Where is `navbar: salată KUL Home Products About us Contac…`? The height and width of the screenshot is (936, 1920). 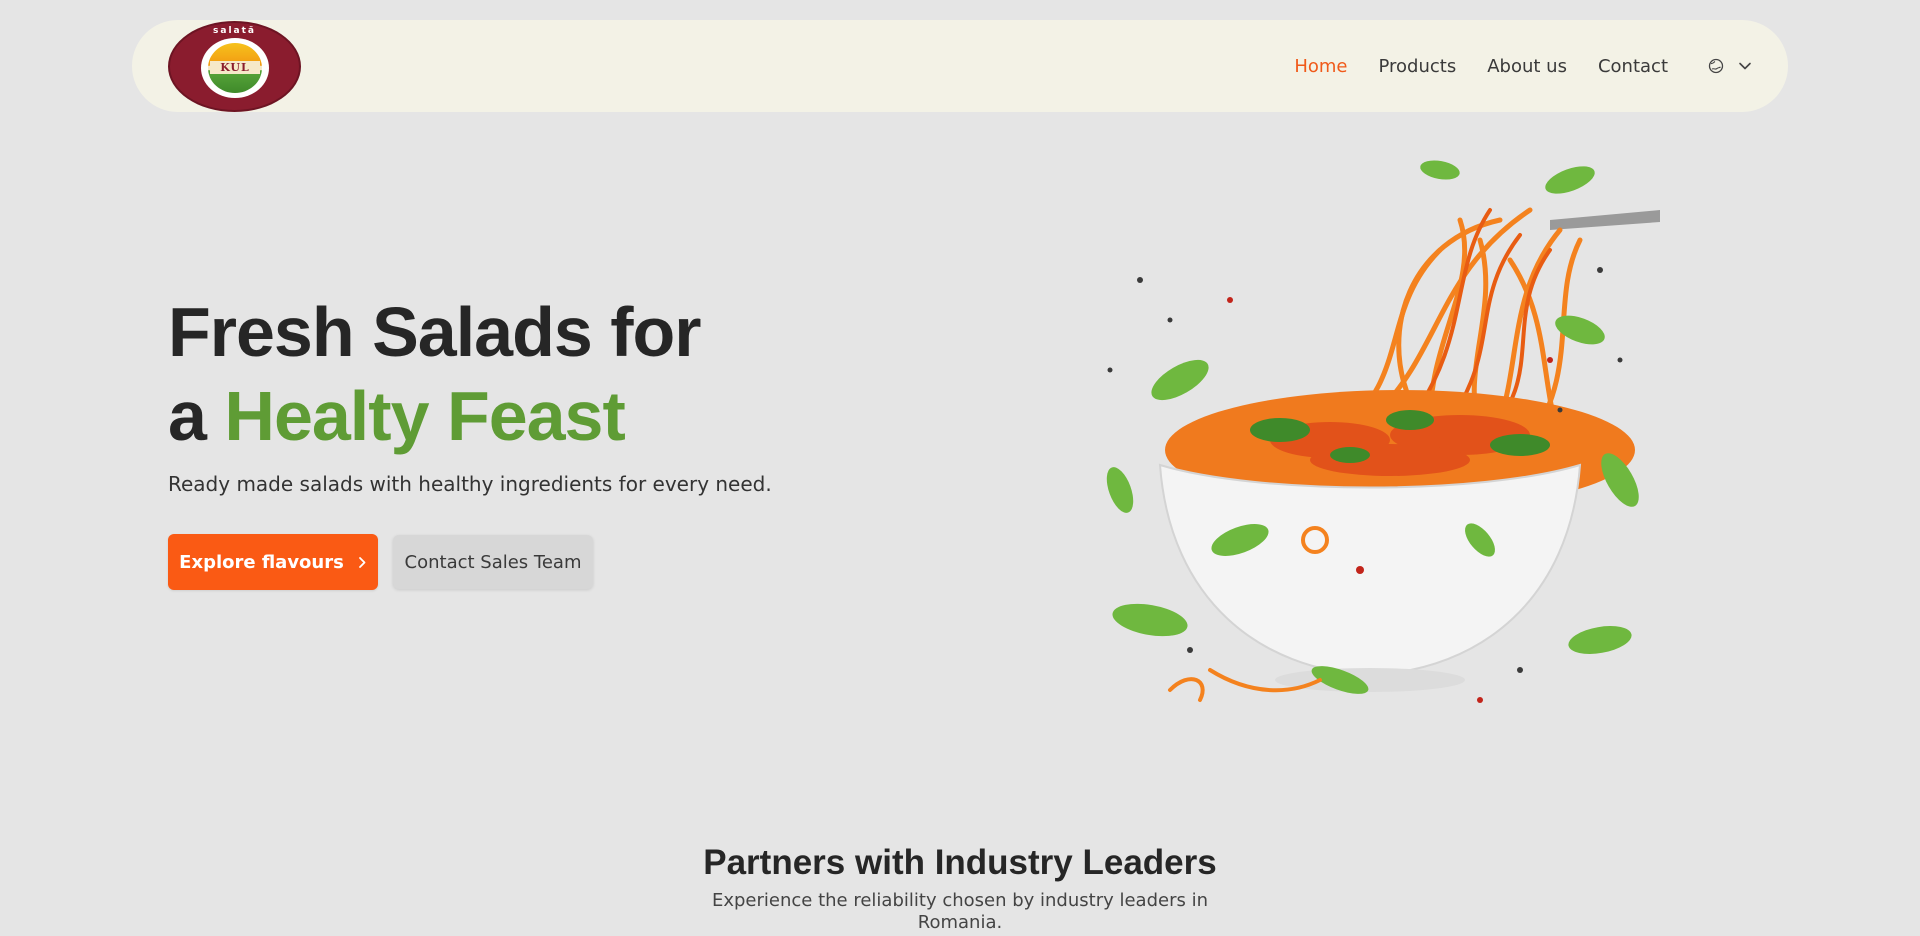 navbar: salată KUL Home Products About us Contac… is located at coordinates (960, 66).